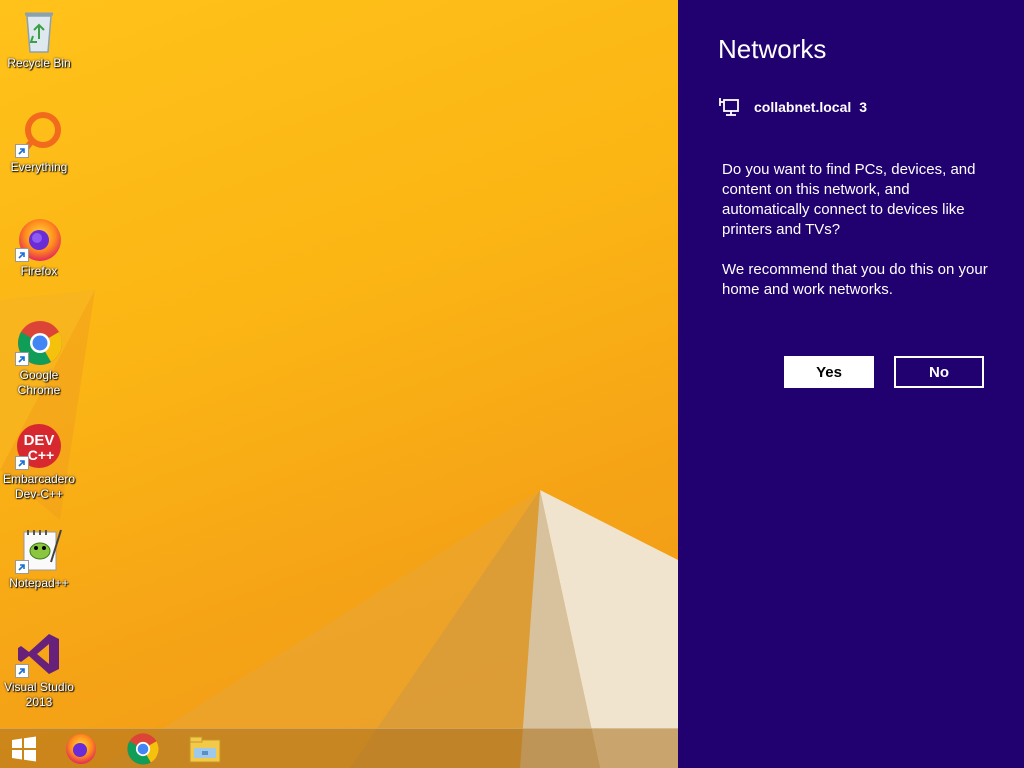 The height and width of the screenshot is (768, 1024). Describe the element at coordinates (939, 372) in the screenshot. I see `no-button: No` at that location.